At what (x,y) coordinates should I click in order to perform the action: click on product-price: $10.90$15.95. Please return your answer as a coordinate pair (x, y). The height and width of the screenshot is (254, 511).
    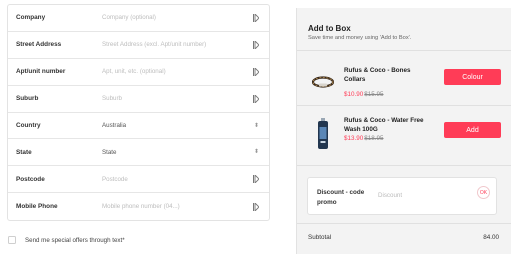
    Looking at the image, I should click on (364, 94).